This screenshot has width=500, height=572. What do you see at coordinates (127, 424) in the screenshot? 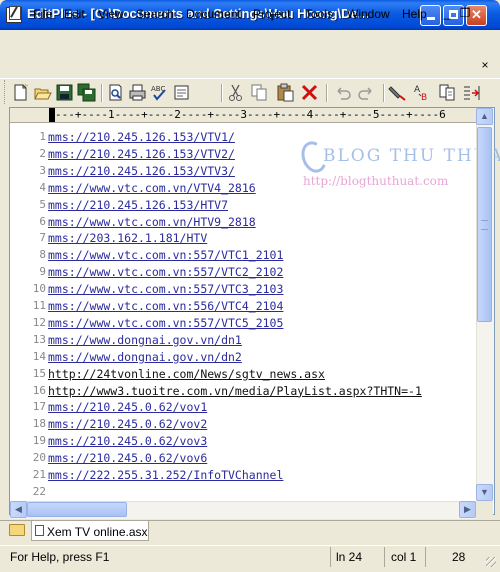
I see `code-line: mms://210.245.0.62/vov2` at bounding box center [127, 424].